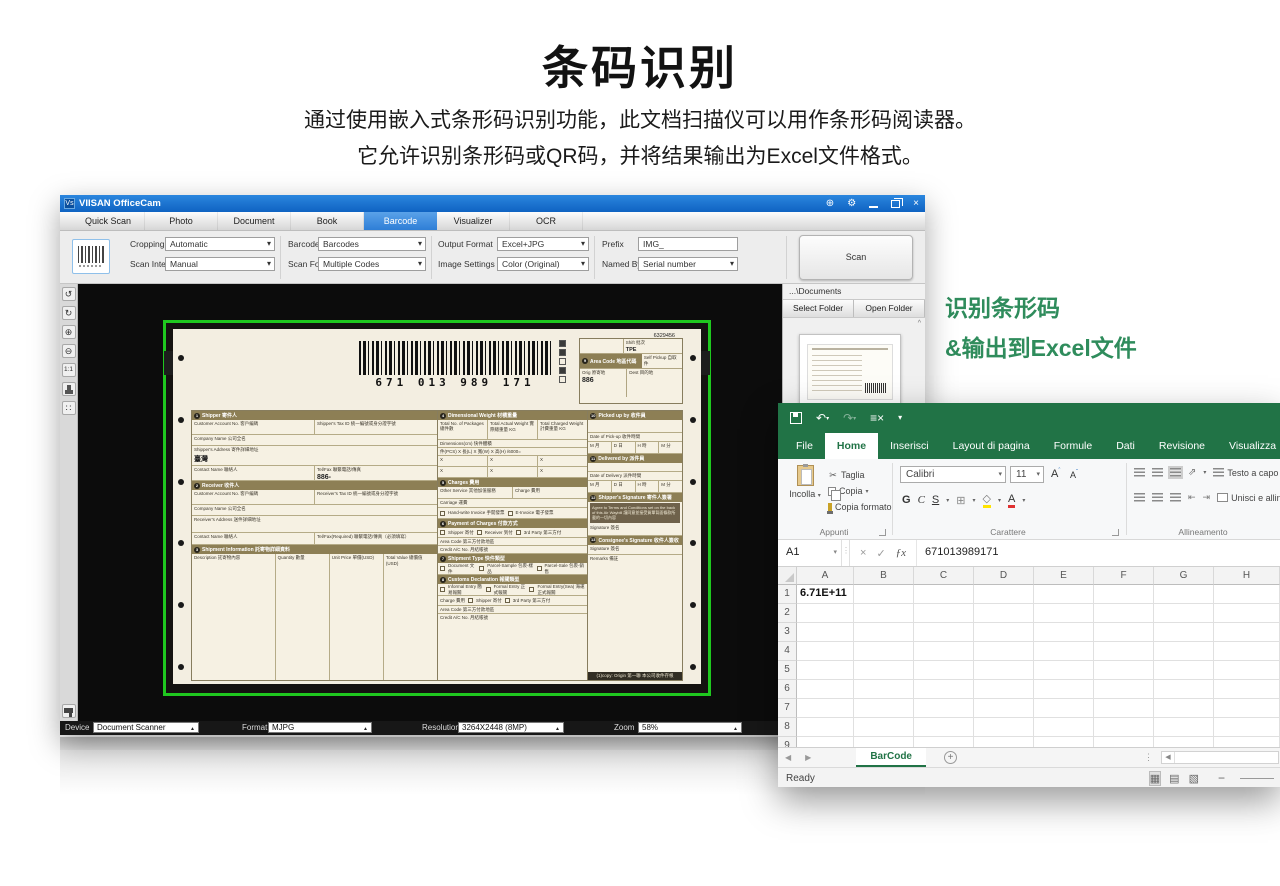 The image size is (1280, 886). I want to click on grid-col-header: D, so click(1004, 576).